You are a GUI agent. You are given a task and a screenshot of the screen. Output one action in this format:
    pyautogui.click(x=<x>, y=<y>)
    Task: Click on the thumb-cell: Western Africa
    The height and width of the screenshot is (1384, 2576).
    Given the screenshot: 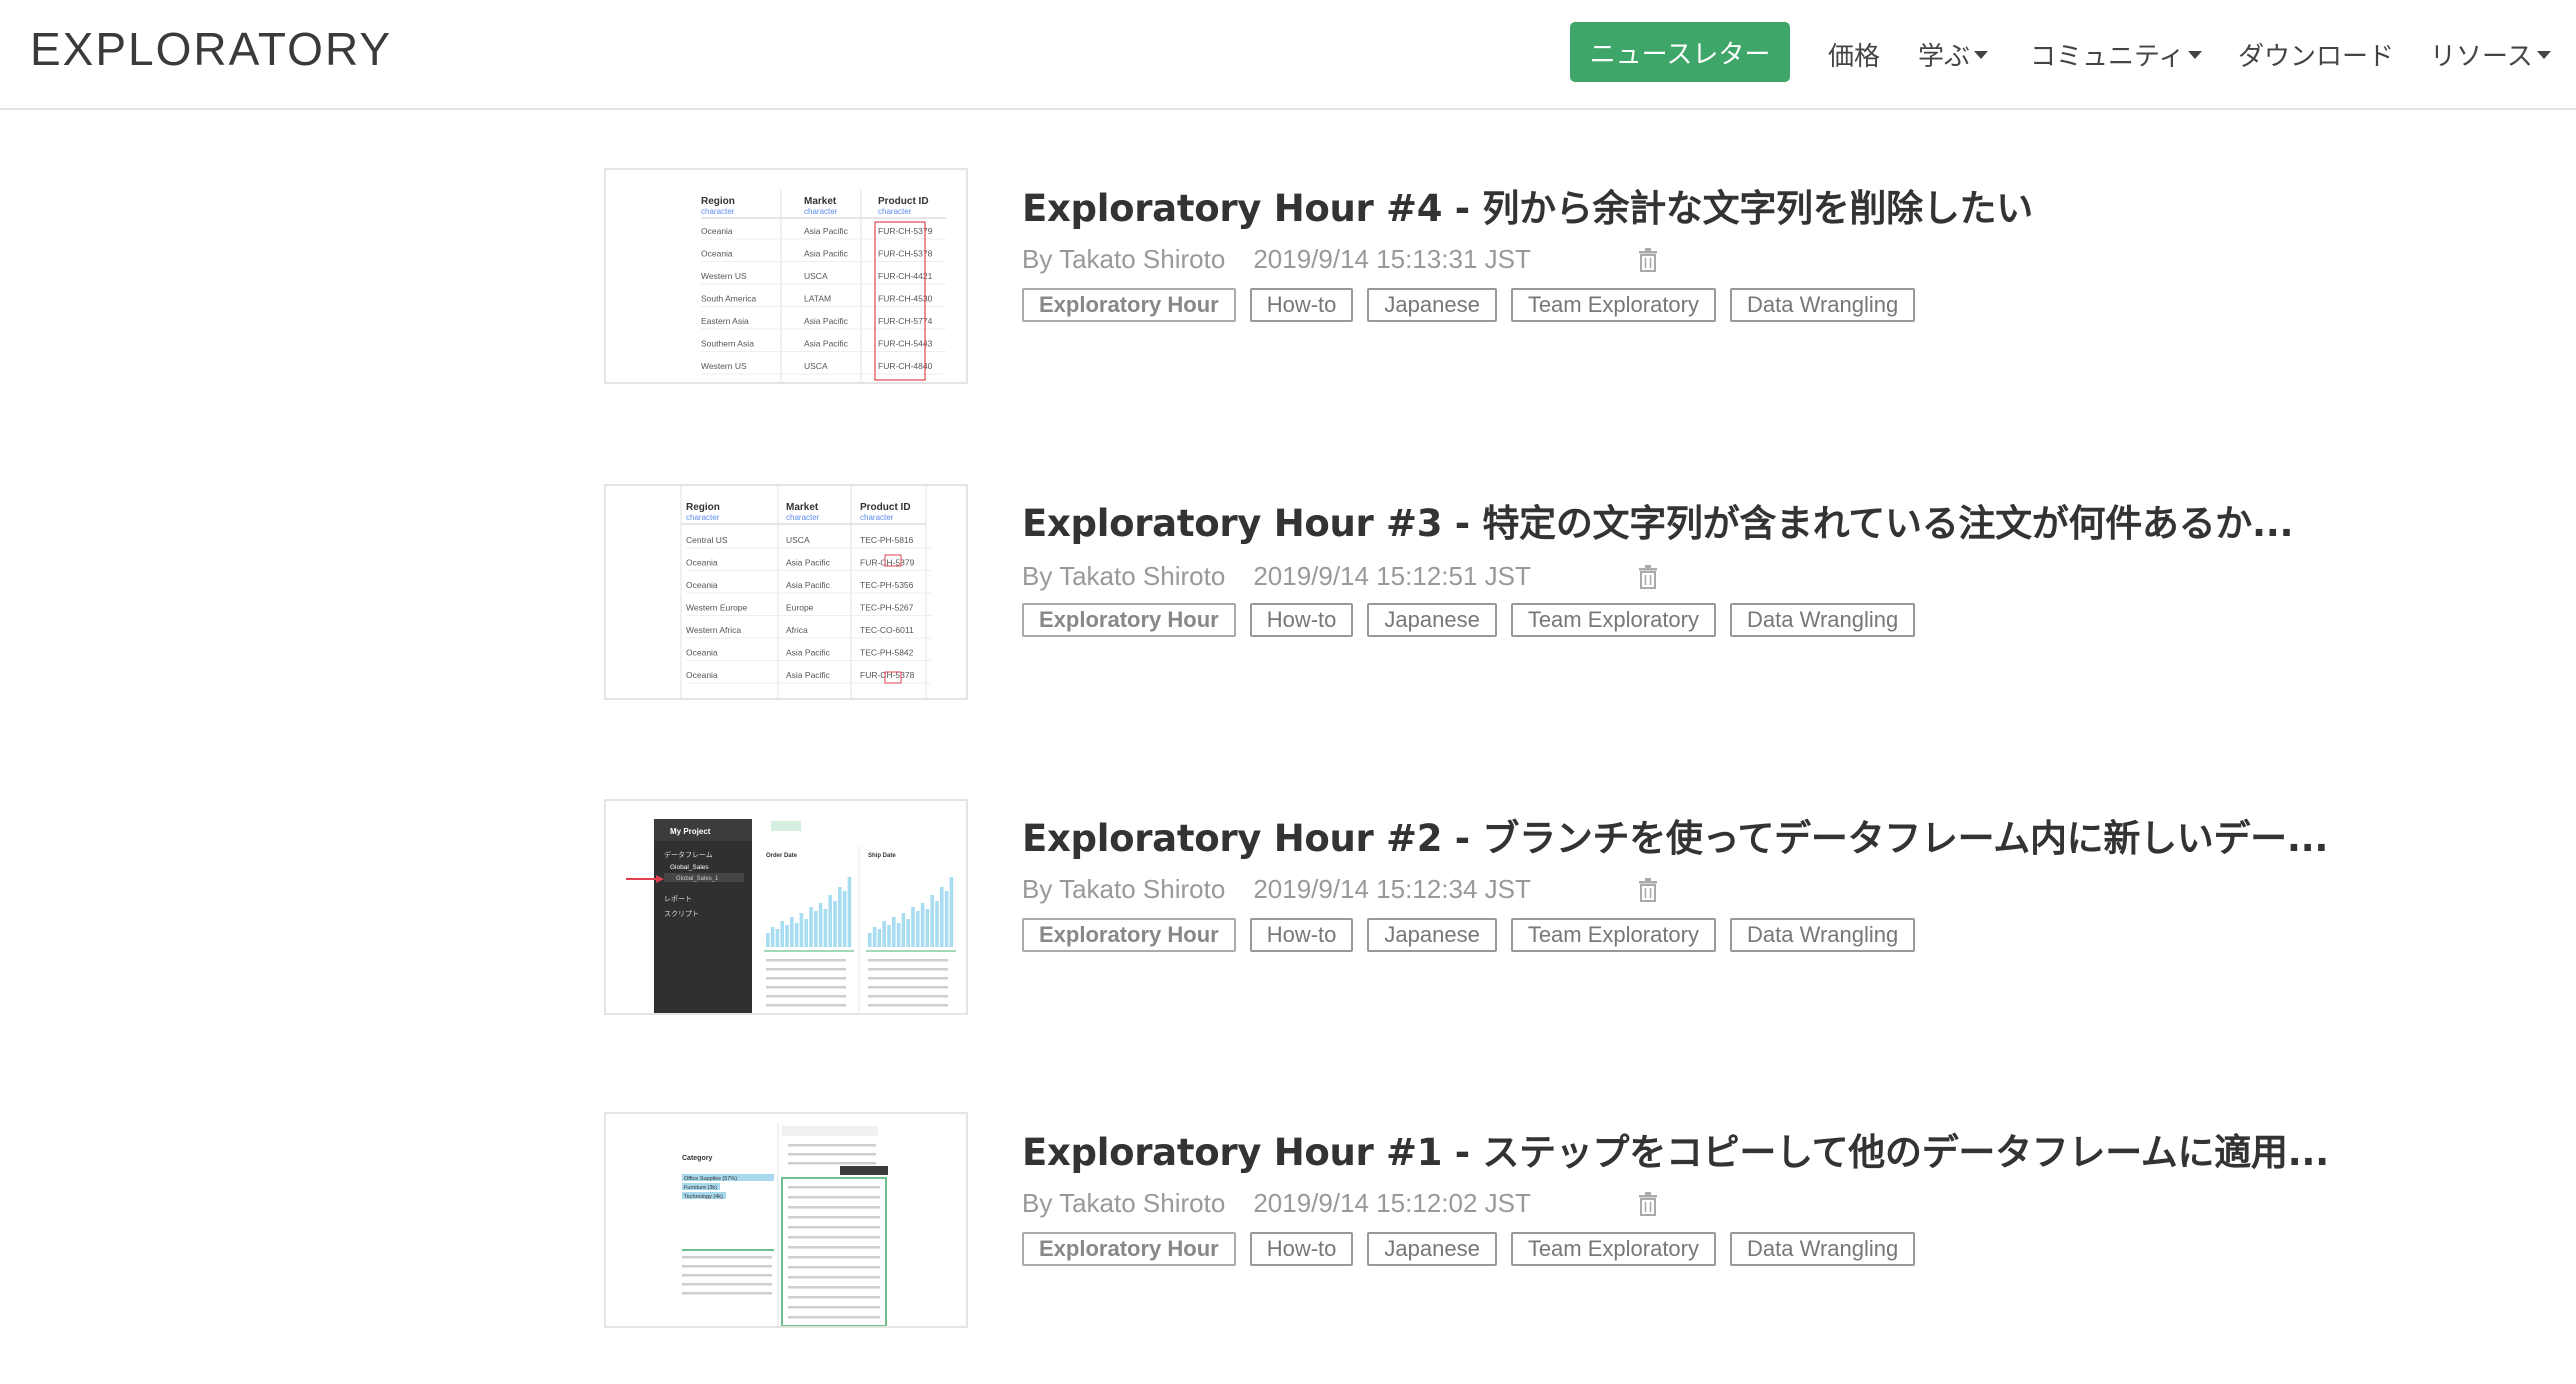 What is the action you would take?
    pyautogui.click(x=713, y=630)
    